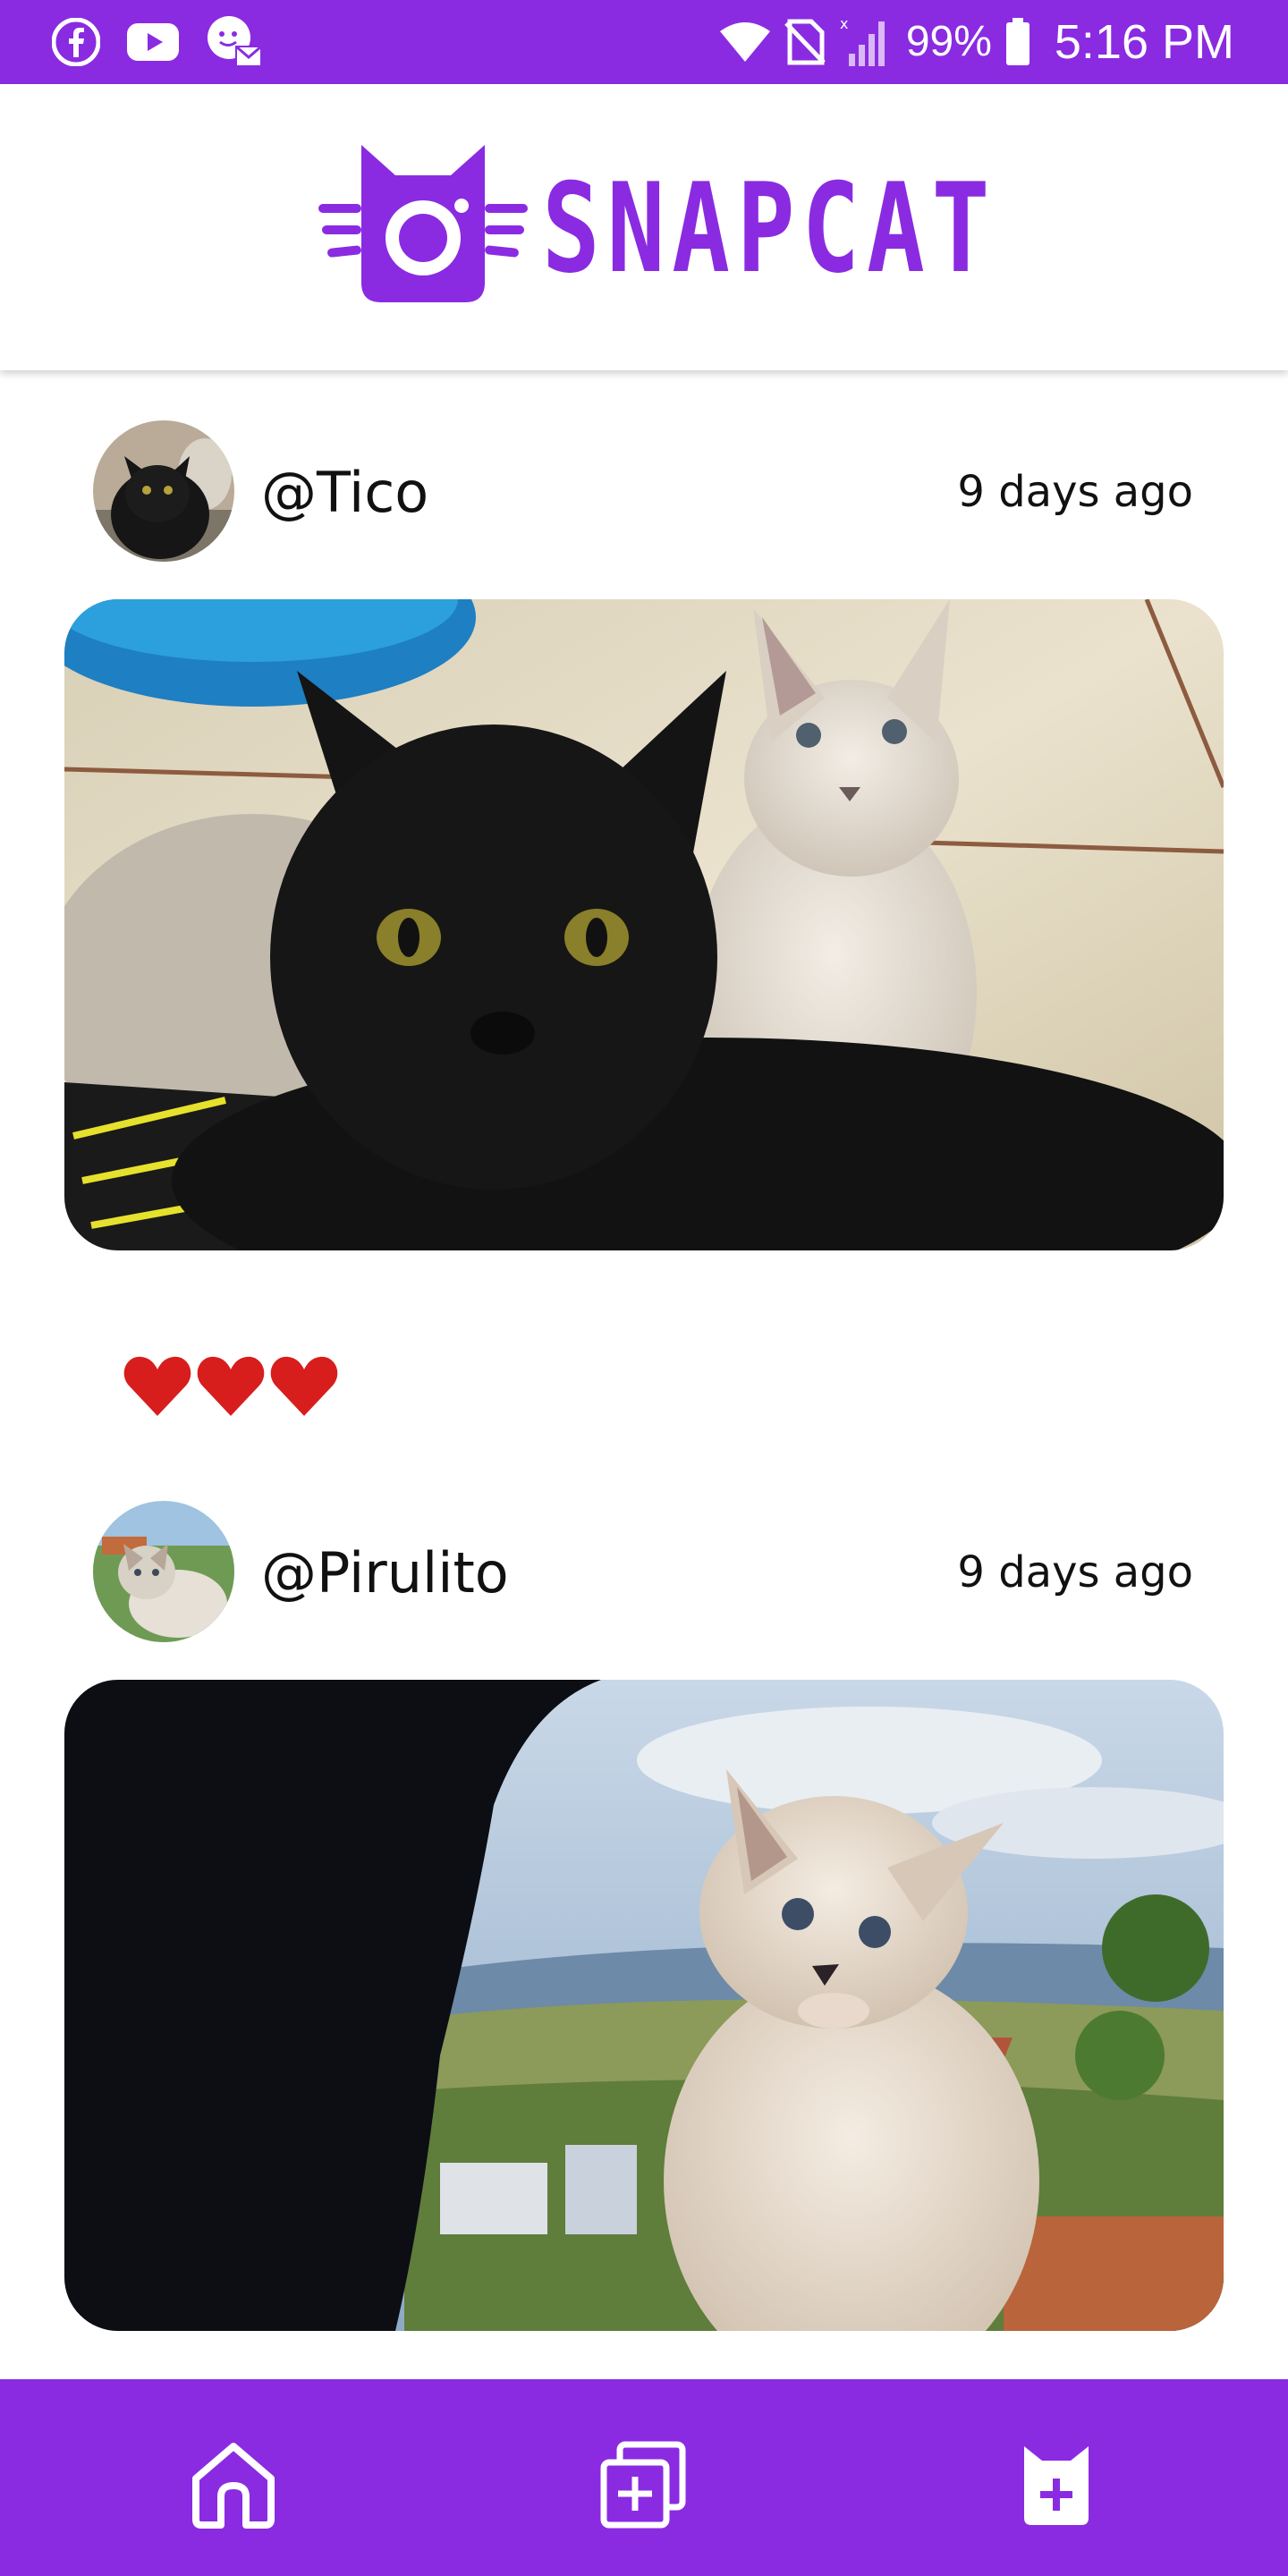 The image size is (1288, 2576). Describe the element at coordinates (153, 42) in the screenshot. I see `youtube-icon` at that location.